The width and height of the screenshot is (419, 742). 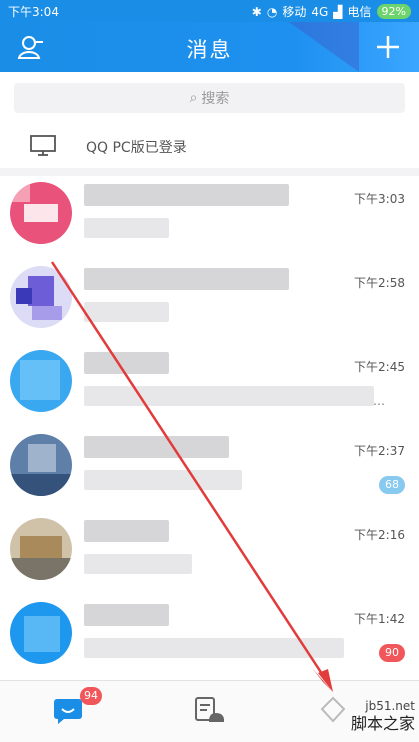 I want to click on network-type: 4G, so click(x=320, y=11).